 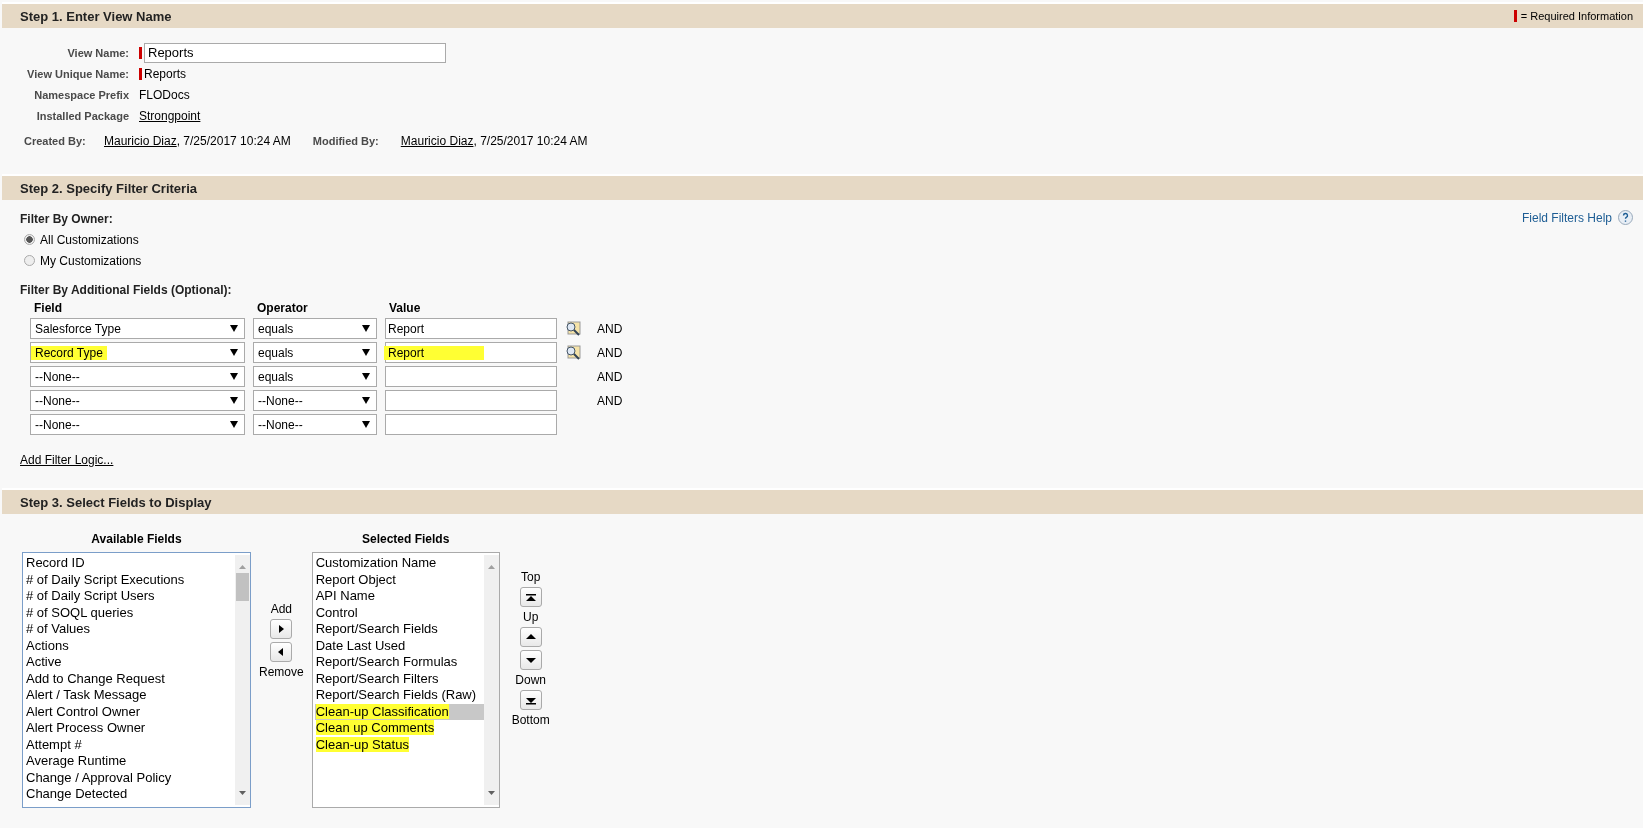 I want to click on list-item: Control, so click(x=399, y=612).